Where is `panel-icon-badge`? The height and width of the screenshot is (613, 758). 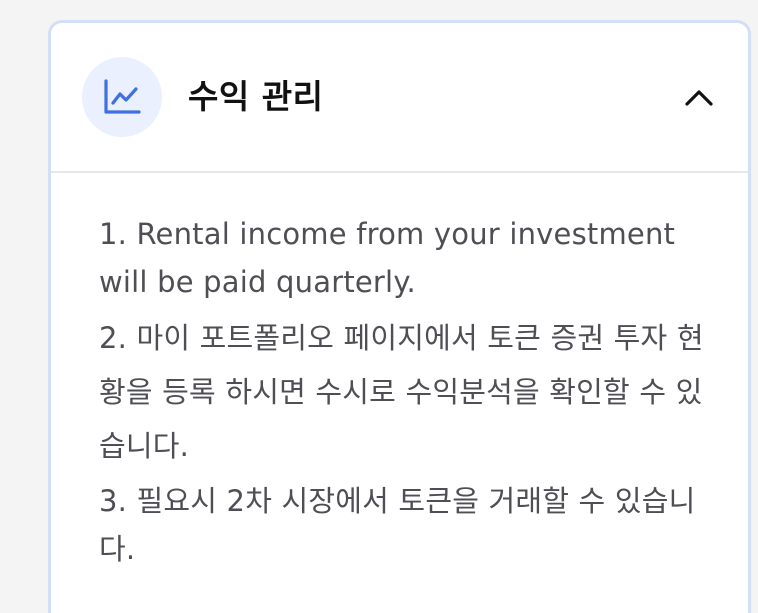
panel-icon-badge is located at coordinates (122, 97).